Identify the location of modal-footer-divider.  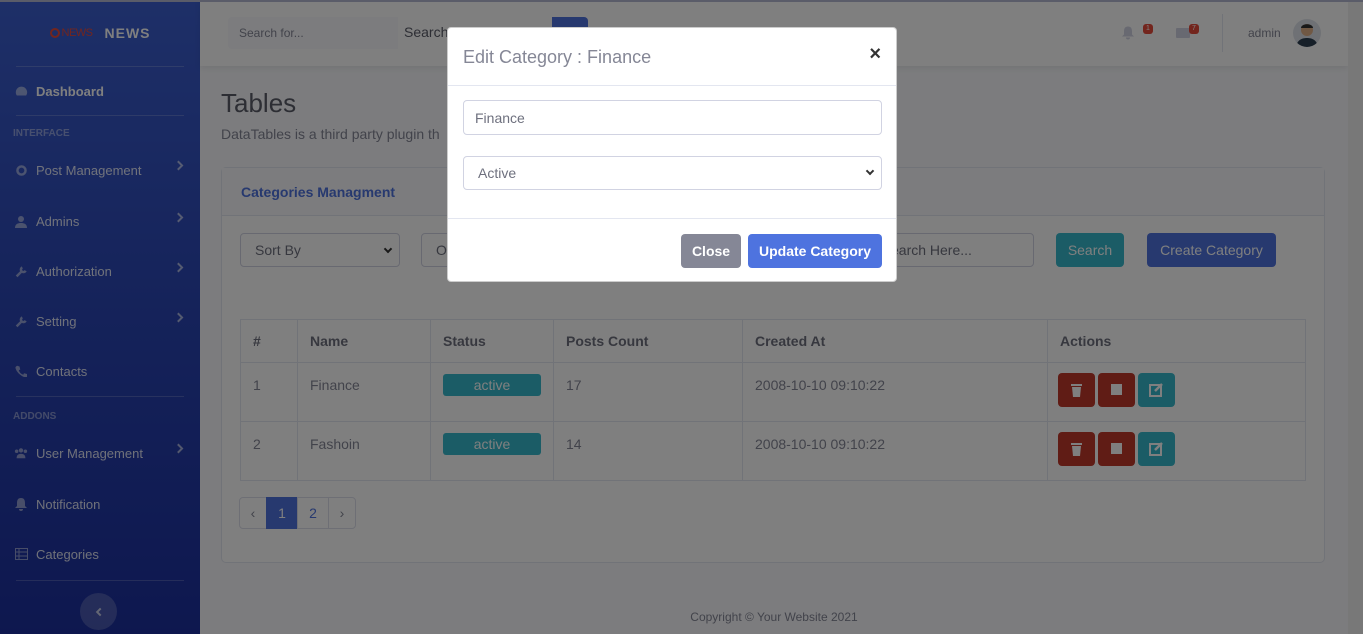
(672, 218).